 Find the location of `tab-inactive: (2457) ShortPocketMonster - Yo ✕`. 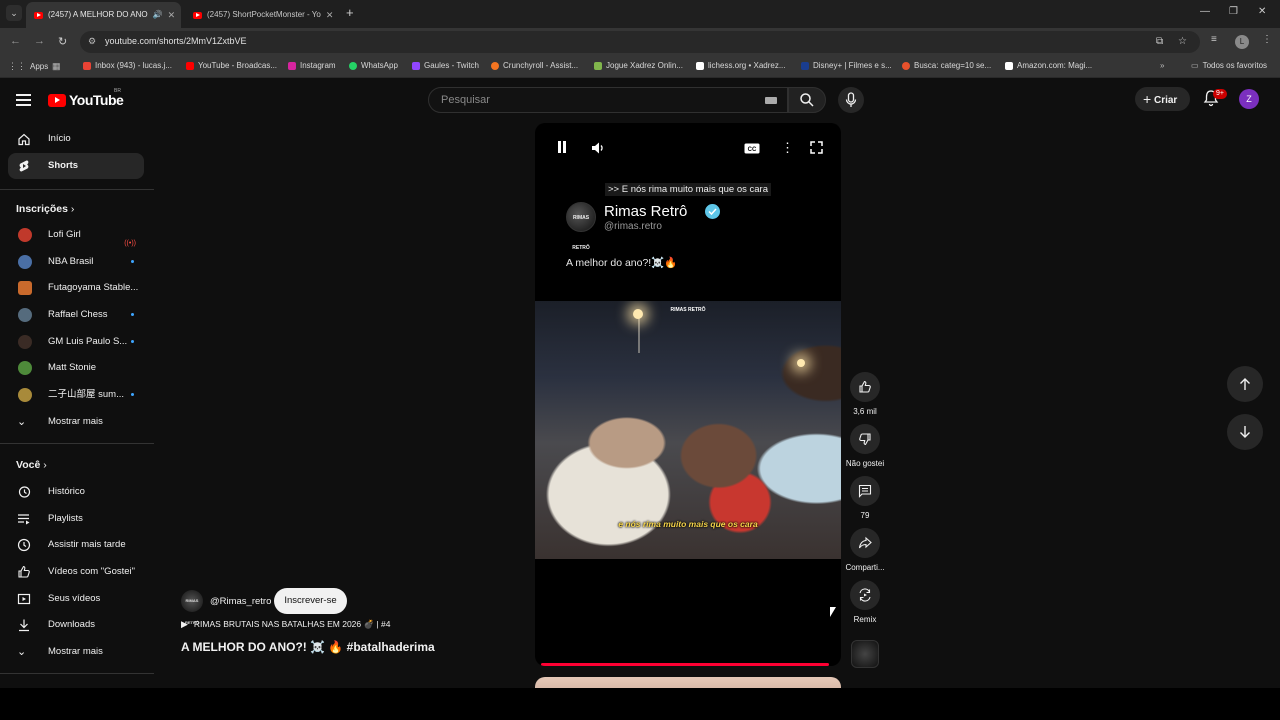

tab-inactive: (2457) ShortPocketMonster - Yo ✕ is located at coordinates (262, 15).